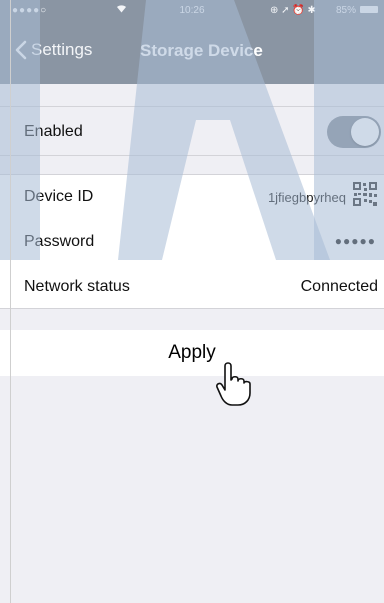 The image size is (384, 603). What do you see at coordinates (355, 241) in the screenshot?
I see `password-value: ●●●●●` at bounding box center [355, 241].